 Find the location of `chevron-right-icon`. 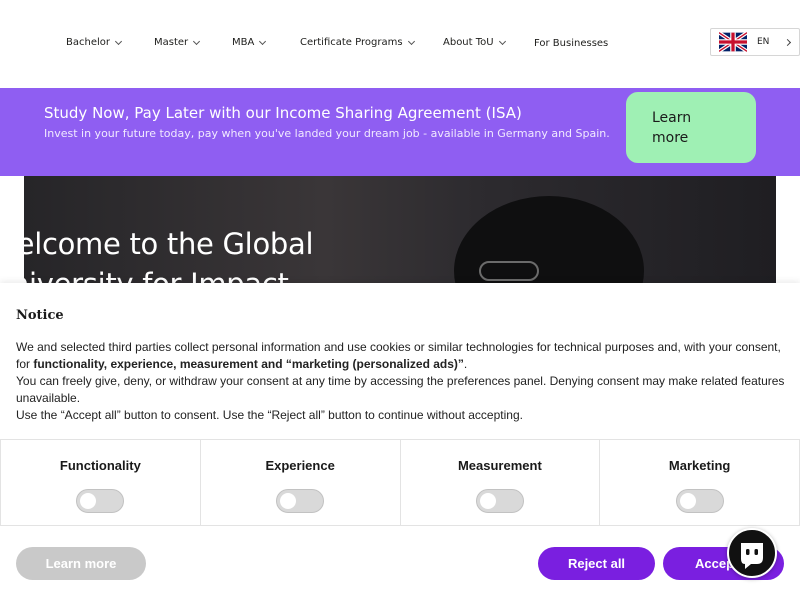

chevron-right-icon is located at coordinates (788, 42).